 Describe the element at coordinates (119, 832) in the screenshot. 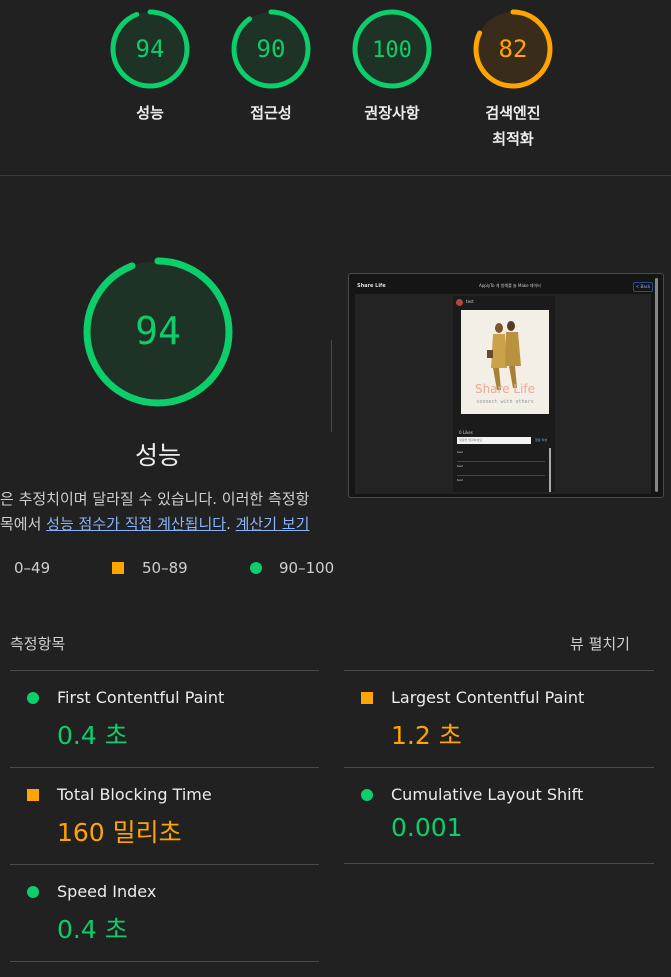

I see `metric-value-tbt: 160 밀리초` at that location.